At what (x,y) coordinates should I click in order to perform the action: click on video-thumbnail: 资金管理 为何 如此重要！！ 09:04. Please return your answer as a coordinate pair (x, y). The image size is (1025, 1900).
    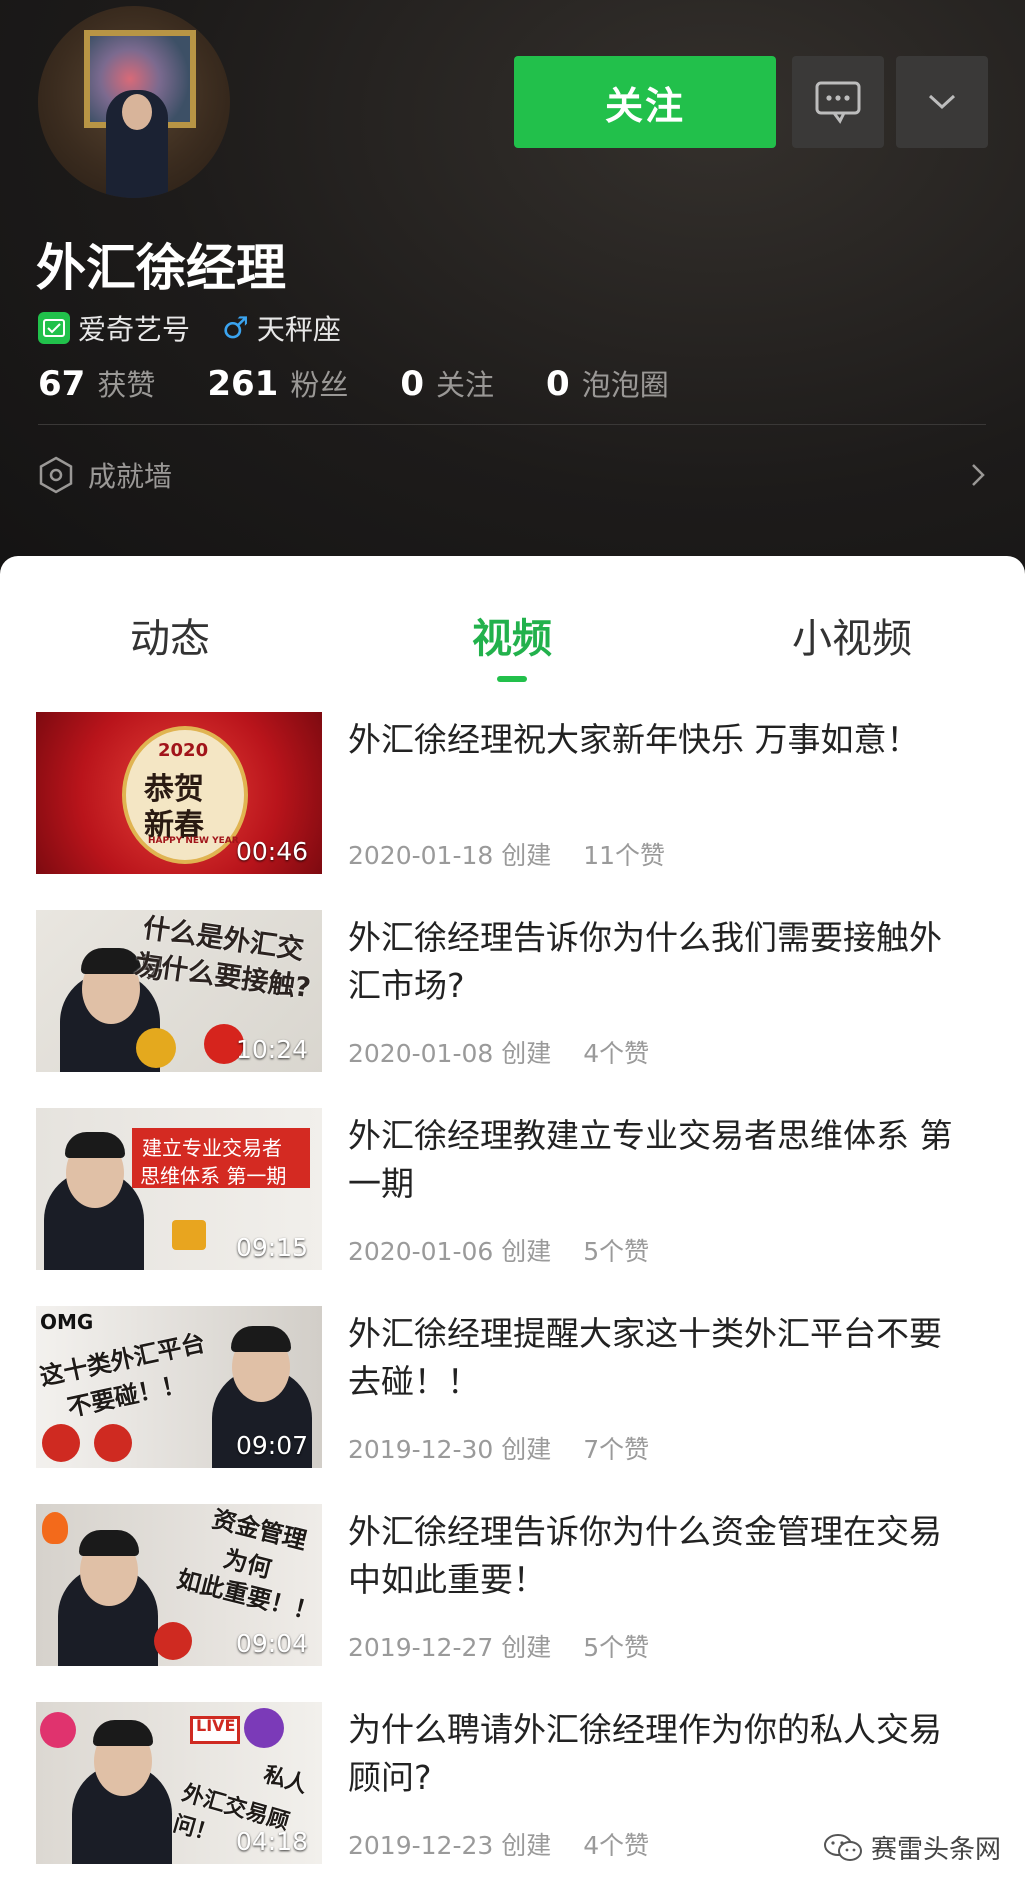
    Looking at the image, I should click on (179, 1585).